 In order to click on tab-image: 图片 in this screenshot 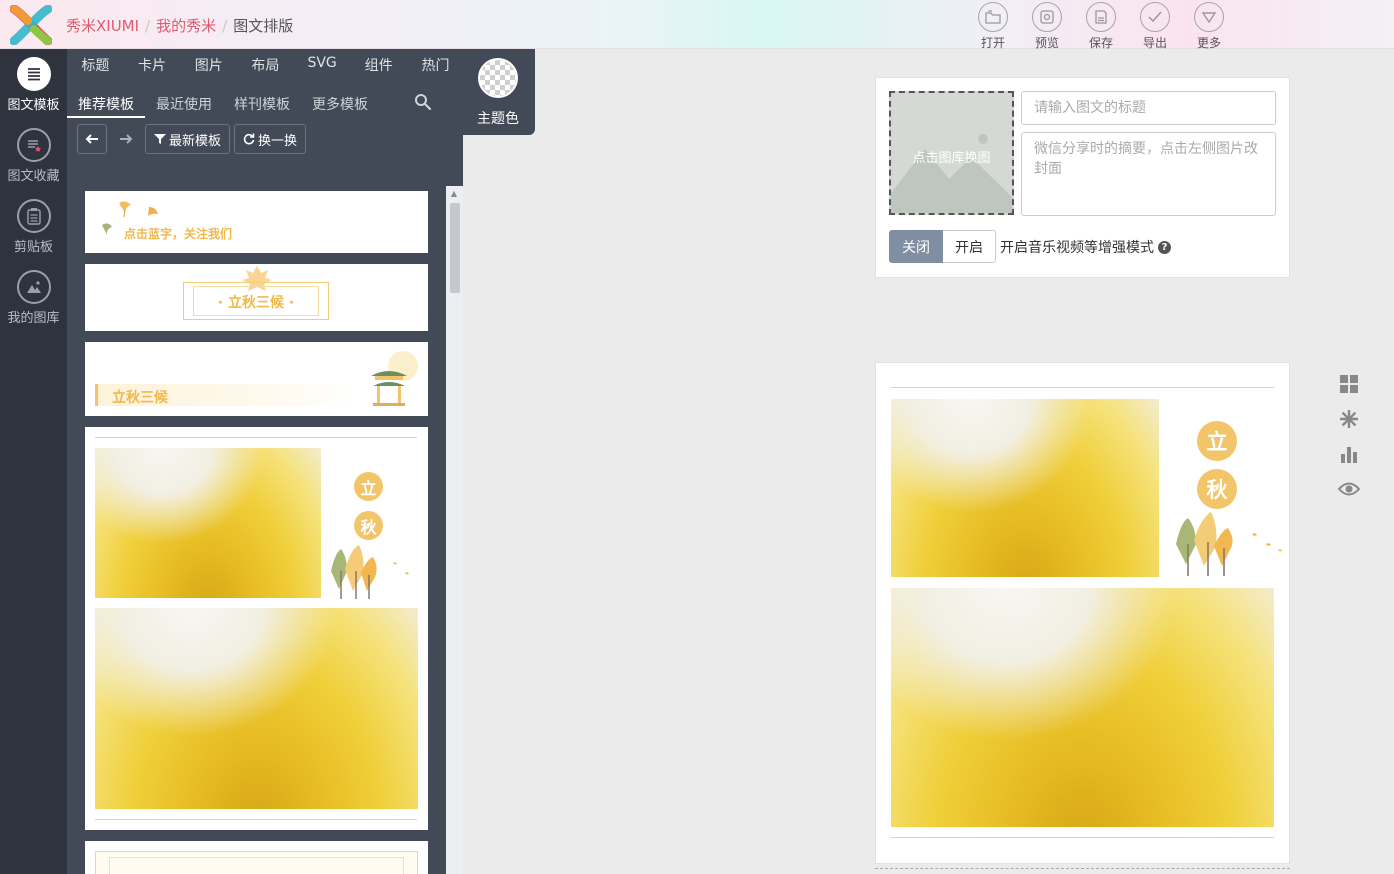, I will do `click(208, 65)`.